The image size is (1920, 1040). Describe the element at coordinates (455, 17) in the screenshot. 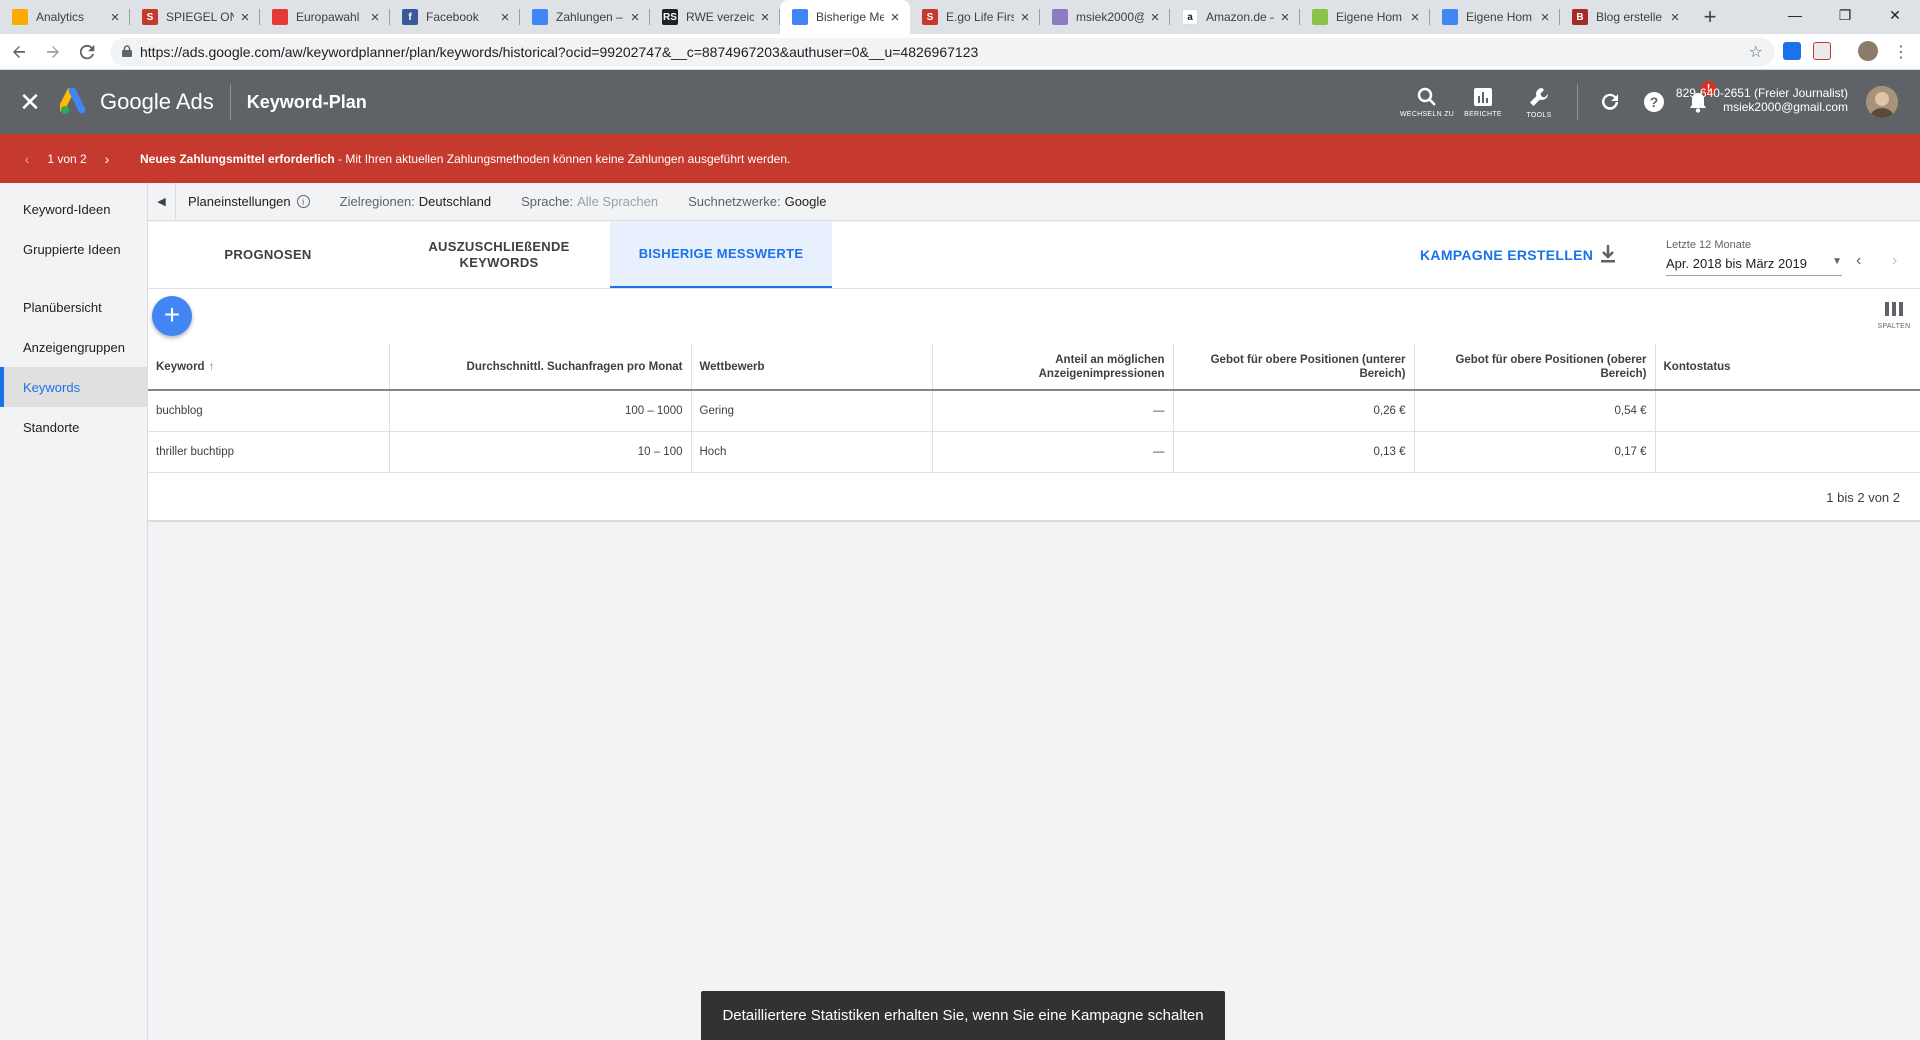

I see `browser-tab: f Facebook ×` at that location.